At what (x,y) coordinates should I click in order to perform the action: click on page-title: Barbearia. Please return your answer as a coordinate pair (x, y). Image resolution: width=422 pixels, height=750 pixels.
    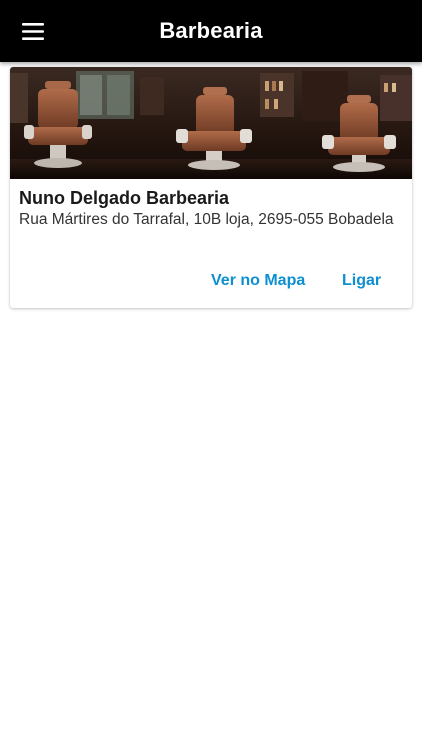
    Looking at the image, I should click on (211, 30).